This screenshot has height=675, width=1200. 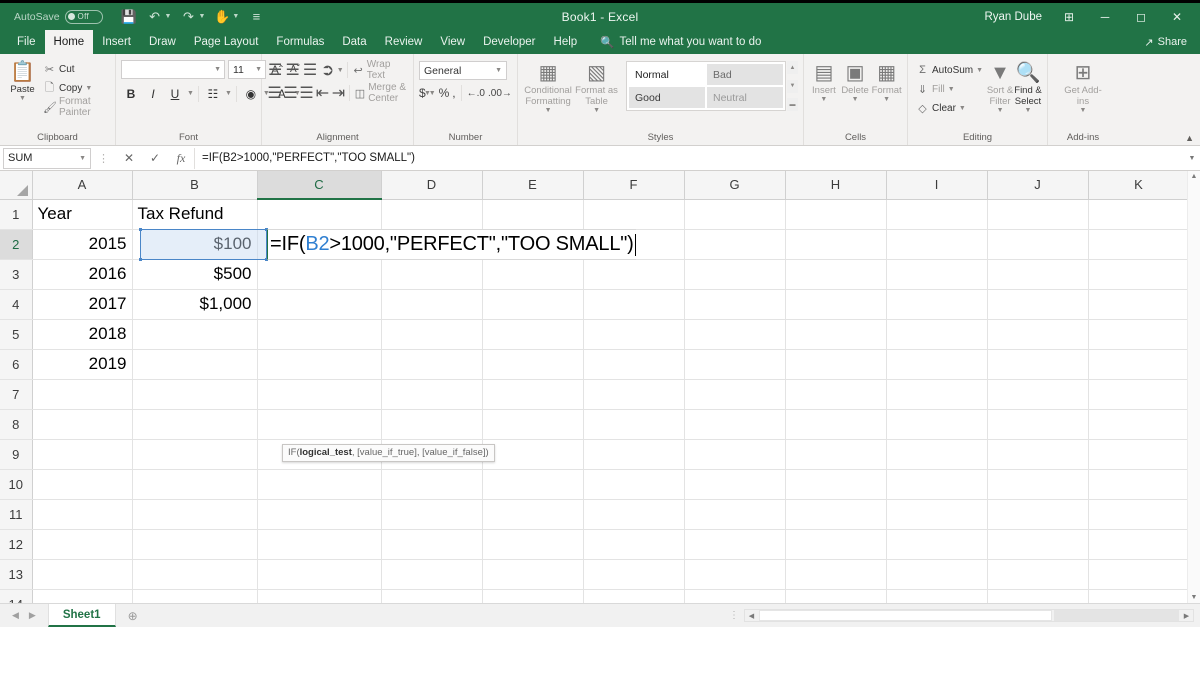 I want to click on cell-k10, so click(x=1139, y=484).